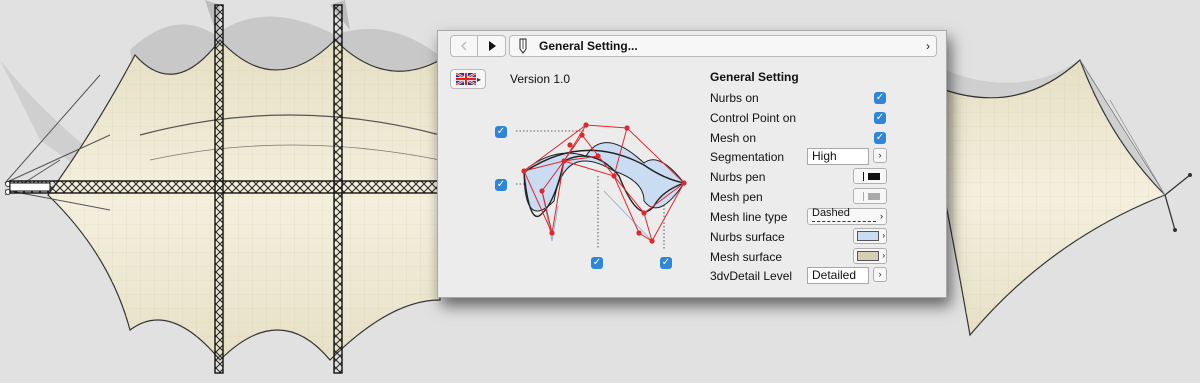 The width and height of the screenshot is (1200, 383). What do you see at coordinates (823, 237) in the screenshot?
I see `nurbs-surface-row: Nurbs surface ›` at bounding box center [823, 237].